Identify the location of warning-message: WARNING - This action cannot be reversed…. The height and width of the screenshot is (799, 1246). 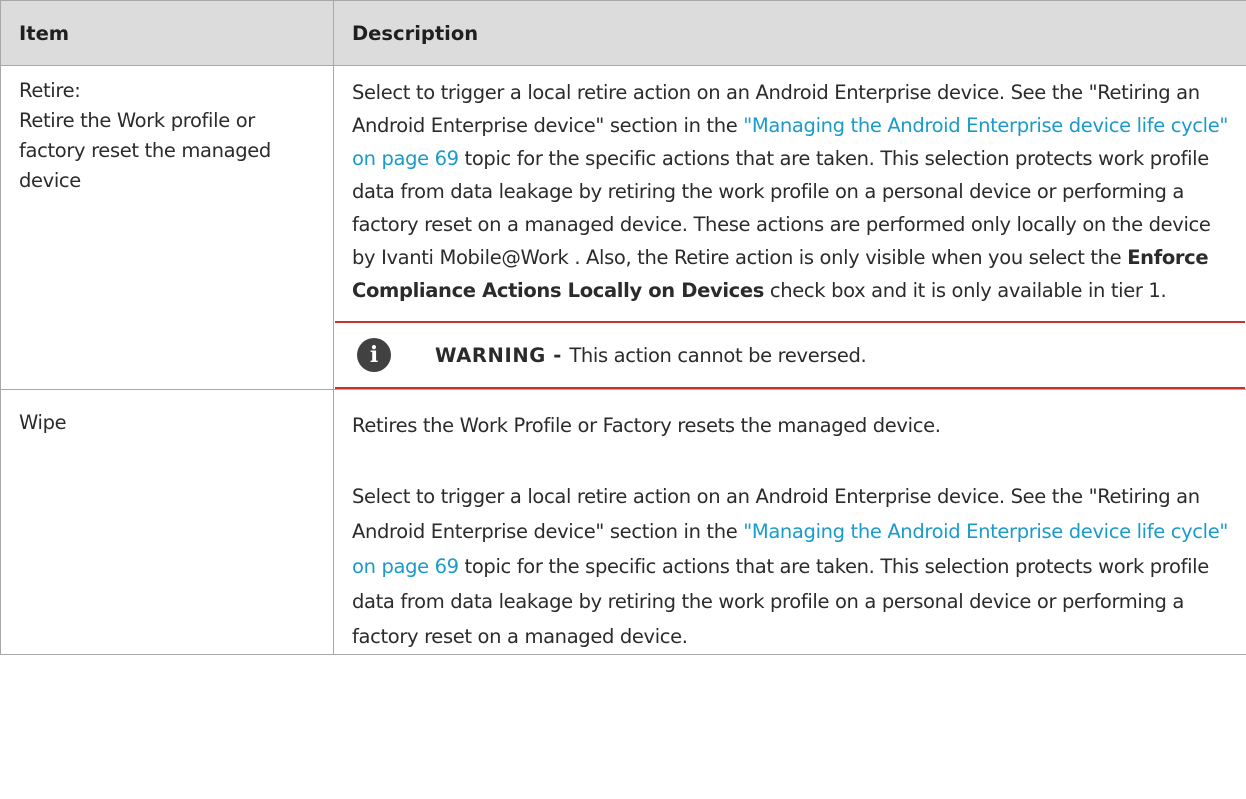
(651, 355).